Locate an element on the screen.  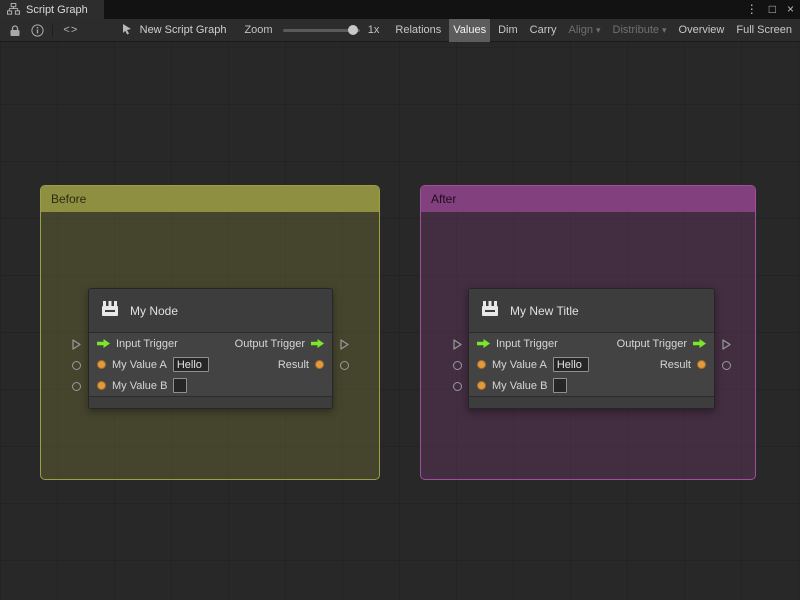
lock-icon is located at coordinates (15, 30).